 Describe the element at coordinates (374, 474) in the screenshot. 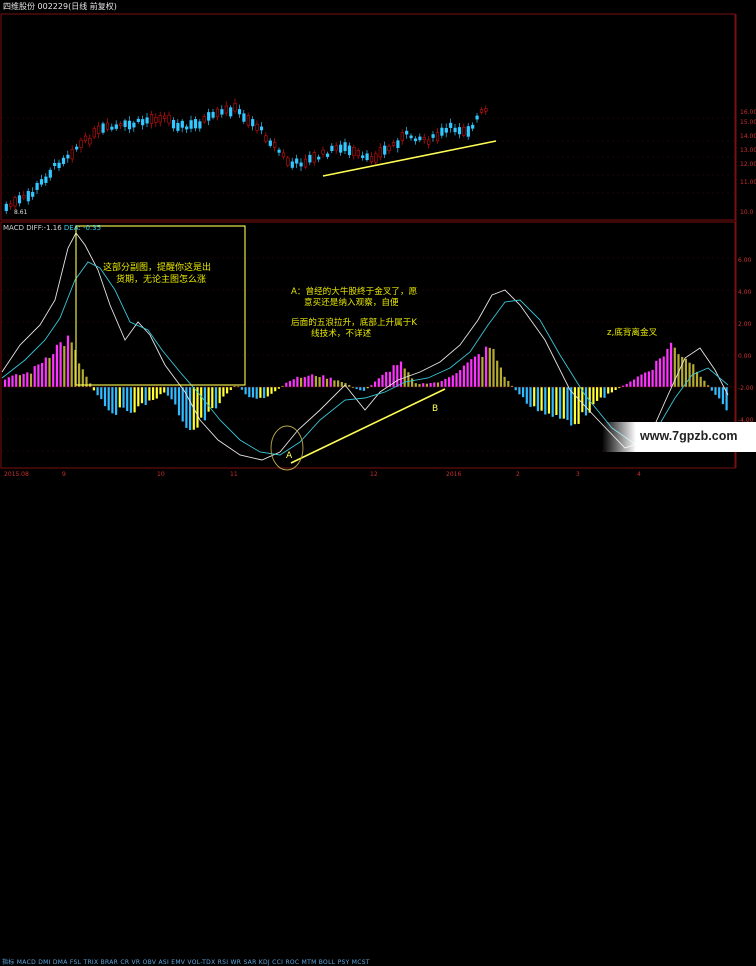

I see `date-tick-label: 12` at that location.